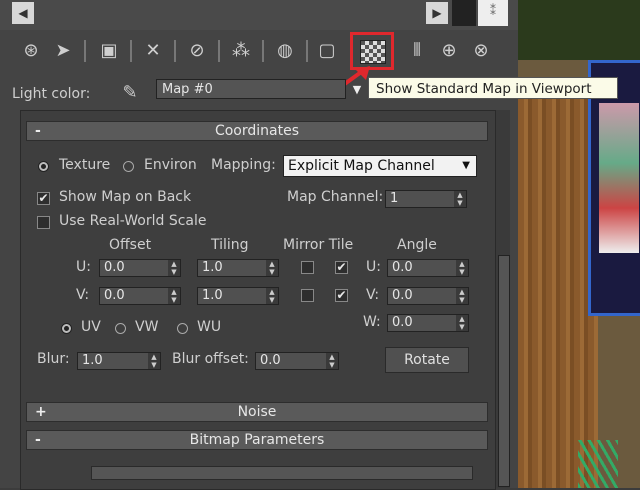 The image size is (640, 490). What do you see at coordinates (481, 51) in the screenshot?
I see `go-sibling-icon: ⊗` at bounding box center [481, 51].